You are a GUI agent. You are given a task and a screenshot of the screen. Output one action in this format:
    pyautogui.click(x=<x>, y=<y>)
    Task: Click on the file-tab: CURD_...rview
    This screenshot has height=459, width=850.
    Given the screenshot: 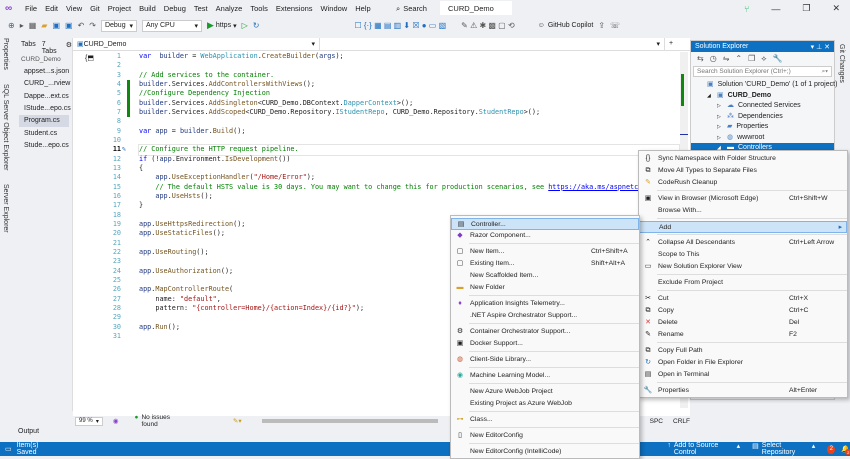 What is the action you would take?
    pyautogui.click(x=44, y=84)
    